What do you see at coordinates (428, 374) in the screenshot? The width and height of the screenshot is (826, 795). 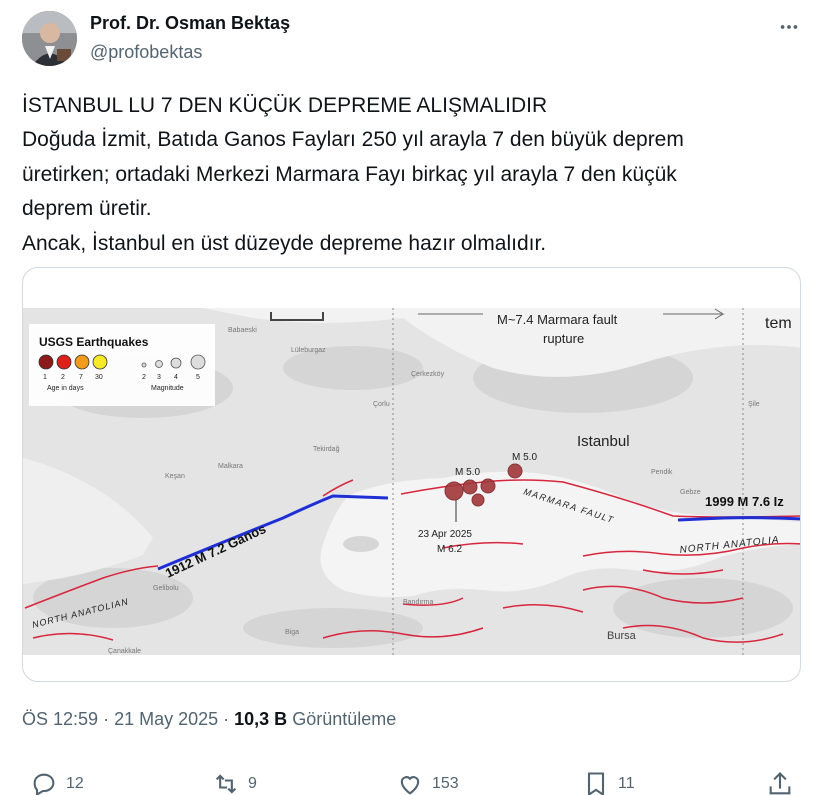 I see `town-label: Çerkezköy` at bounding box center [428, 374].